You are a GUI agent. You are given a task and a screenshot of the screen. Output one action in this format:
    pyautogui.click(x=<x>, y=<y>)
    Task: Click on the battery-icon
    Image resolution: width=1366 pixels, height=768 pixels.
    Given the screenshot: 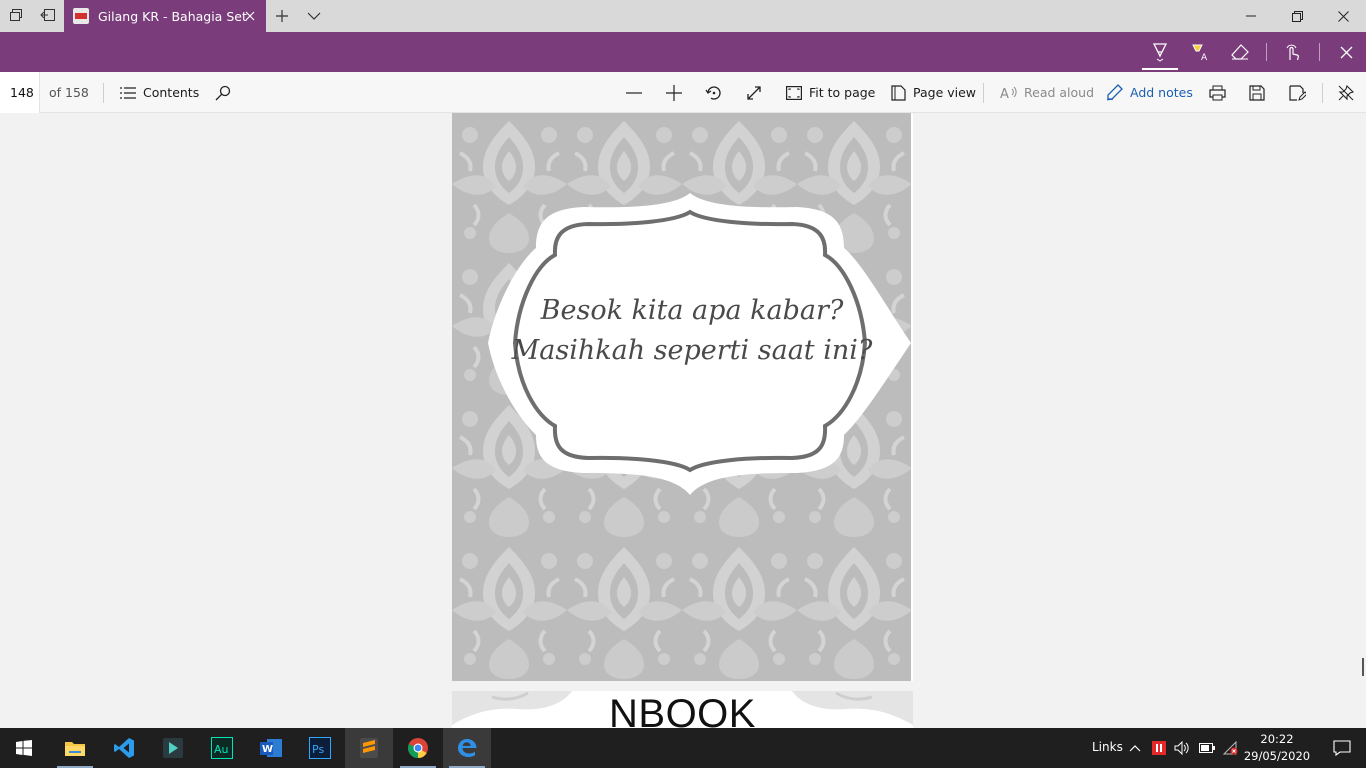 What is the action you would take?
    pyautogui.click(x=1207, y=748)
    